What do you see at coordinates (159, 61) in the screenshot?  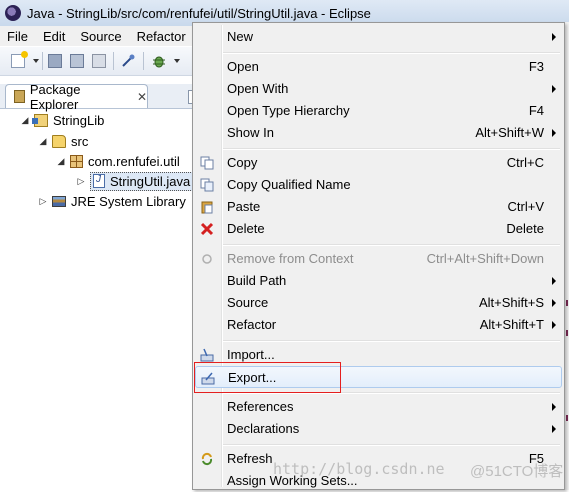 I see `debug-icon` at bounding box center [159, 61].